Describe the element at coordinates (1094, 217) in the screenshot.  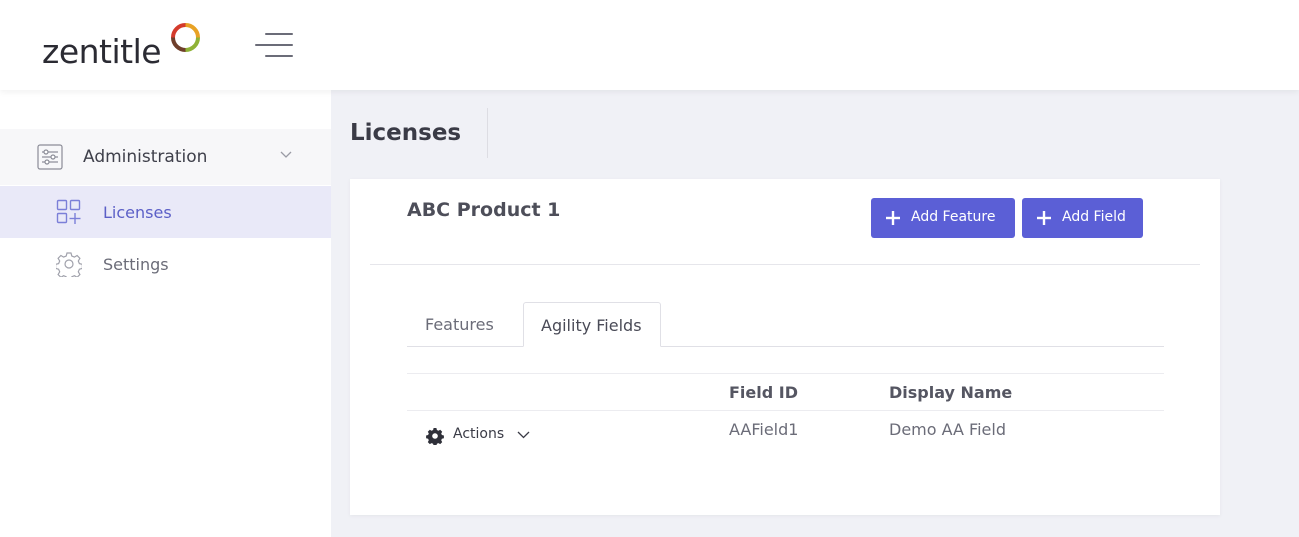
I see `add-field-label: Add Field` at that location.